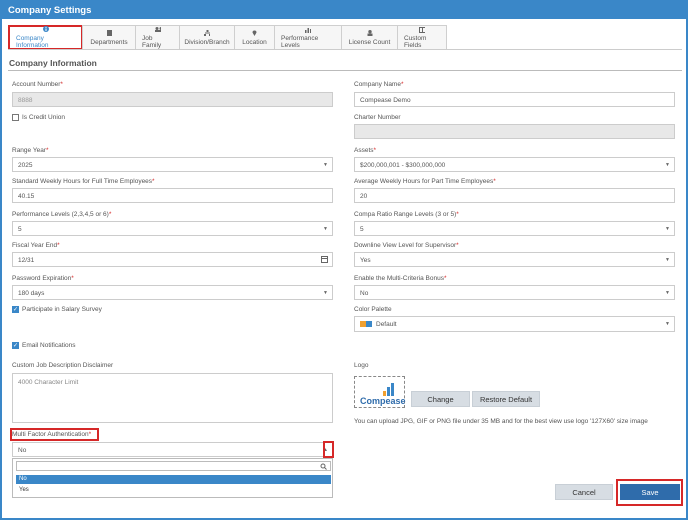 Image resolution: width=688 pixels, height=520 pixels. Describe the element at coordinates (36, 245) in the screenshot. I see `fiscal-year-end-label: Fiscal Year End*` at that location.